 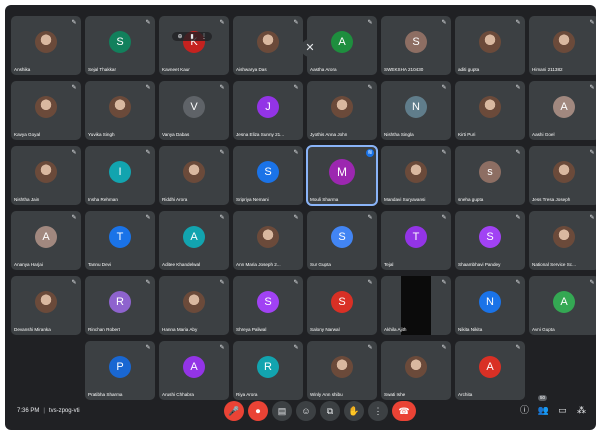 What do you see at coordinates (490, 175) in the screenshot?
I see `participant-tile: s ✎ sneha gupta` at bounding box center [490, 175].